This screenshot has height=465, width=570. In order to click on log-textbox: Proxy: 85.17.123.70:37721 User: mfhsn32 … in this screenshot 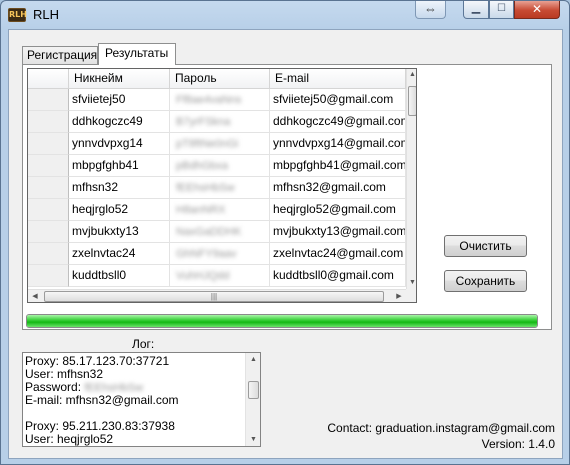, I will do `click(141, 399)`.